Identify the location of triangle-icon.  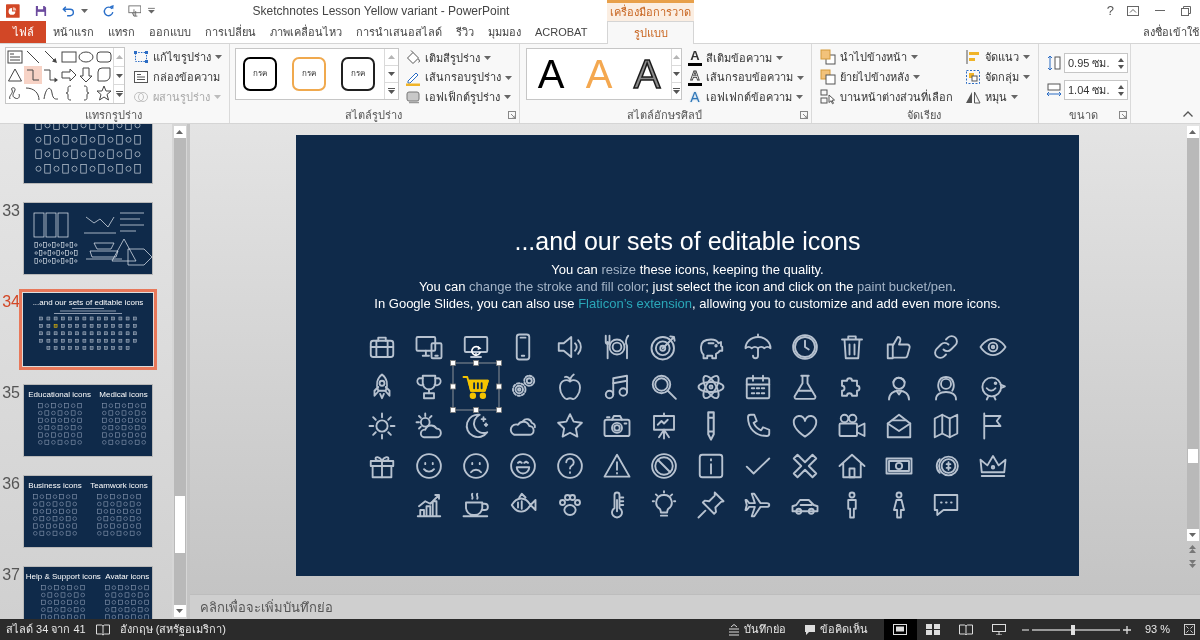
(15, 75).